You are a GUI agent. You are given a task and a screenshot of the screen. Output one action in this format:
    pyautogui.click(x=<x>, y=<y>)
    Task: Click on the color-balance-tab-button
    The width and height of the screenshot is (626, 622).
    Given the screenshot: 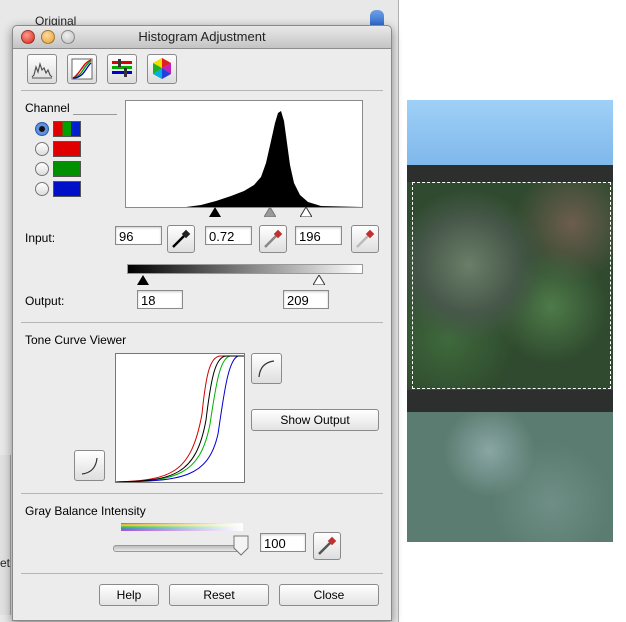 What is the action you would take?
    pyautogui.click(x=122, y=69)
    